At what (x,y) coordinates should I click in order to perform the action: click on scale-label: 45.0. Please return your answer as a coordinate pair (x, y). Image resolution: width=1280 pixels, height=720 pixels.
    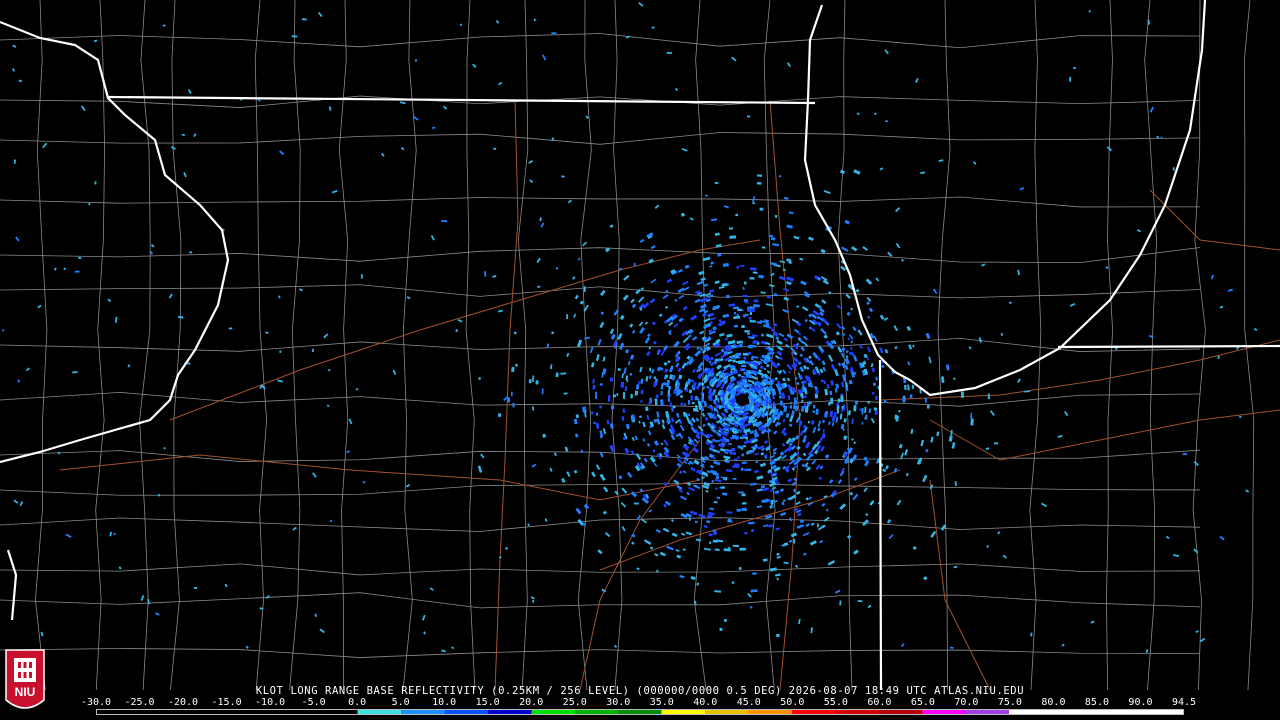
    Looking at the image, I should click on (748, 702).